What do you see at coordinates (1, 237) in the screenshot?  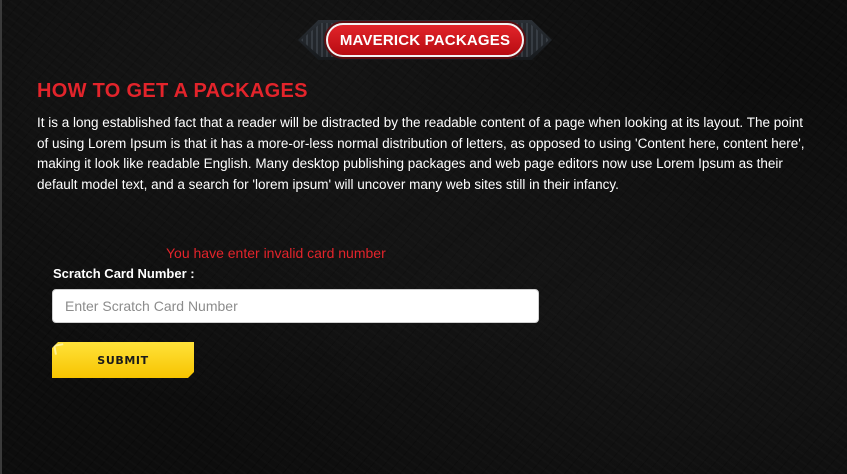 I see `left-border` at bounding box center [1, 237].